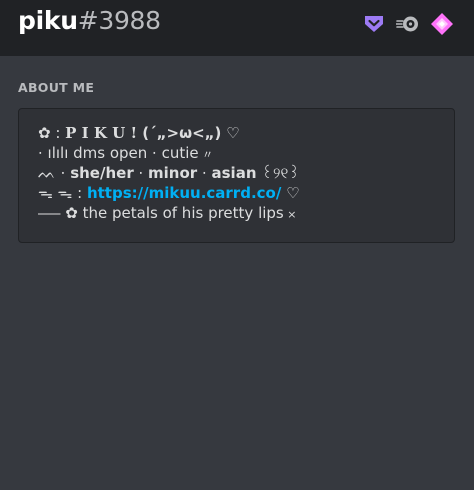  I want to click on decoration-brackets: ꒰୨୧꒱, so click(278, 173).